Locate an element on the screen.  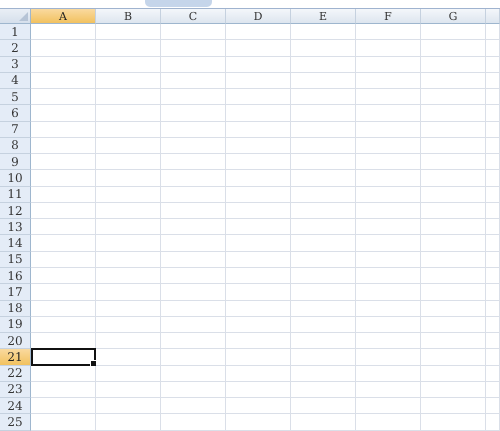
row-header: 21 is located at coordinates (15, 357).